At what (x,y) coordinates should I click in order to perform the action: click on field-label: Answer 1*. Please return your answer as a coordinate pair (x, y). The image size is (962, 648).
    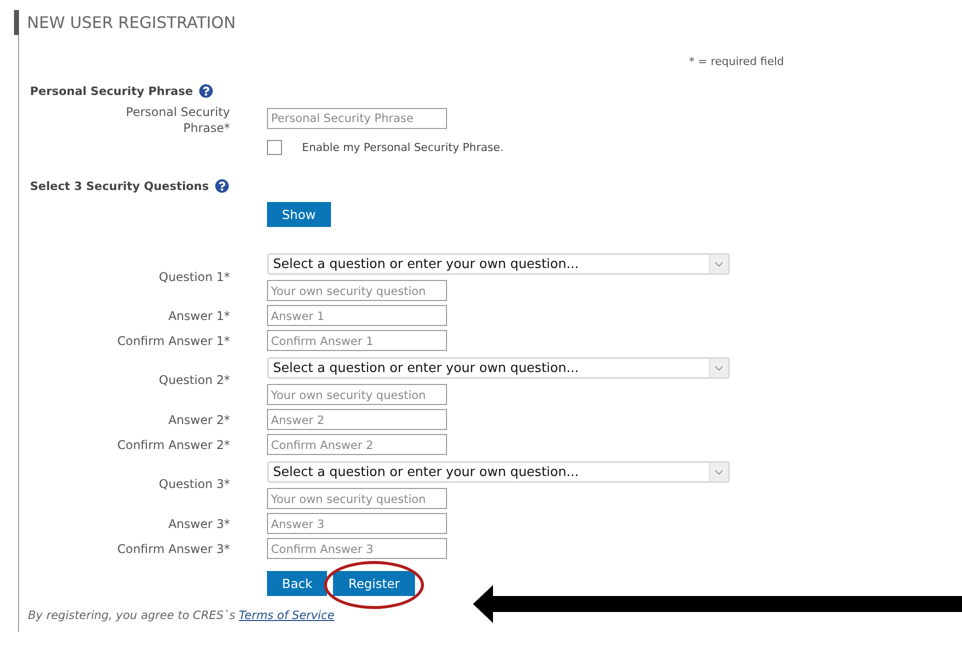
    Looking at the image, I should click on (198, 316).